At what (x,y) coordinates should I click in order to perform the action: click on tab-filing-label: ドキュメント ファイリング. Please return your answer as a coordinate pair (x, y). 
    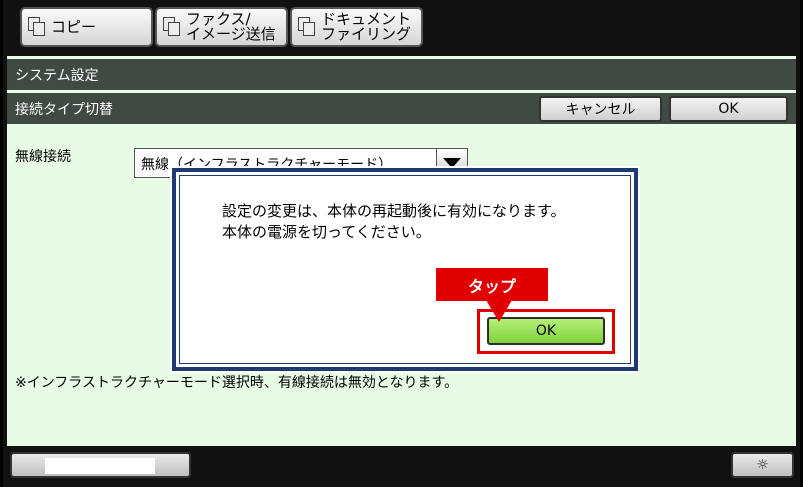
    Looking at the image, I should click on (366, 27).